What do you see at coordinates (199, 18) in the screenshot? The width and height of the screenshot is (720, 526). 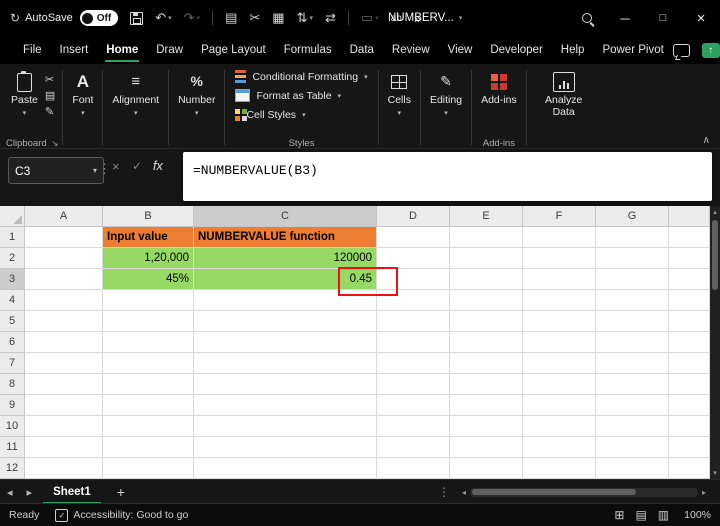 I see `redo-dropdown-icon: ▾` at bounding box center [199, 18].